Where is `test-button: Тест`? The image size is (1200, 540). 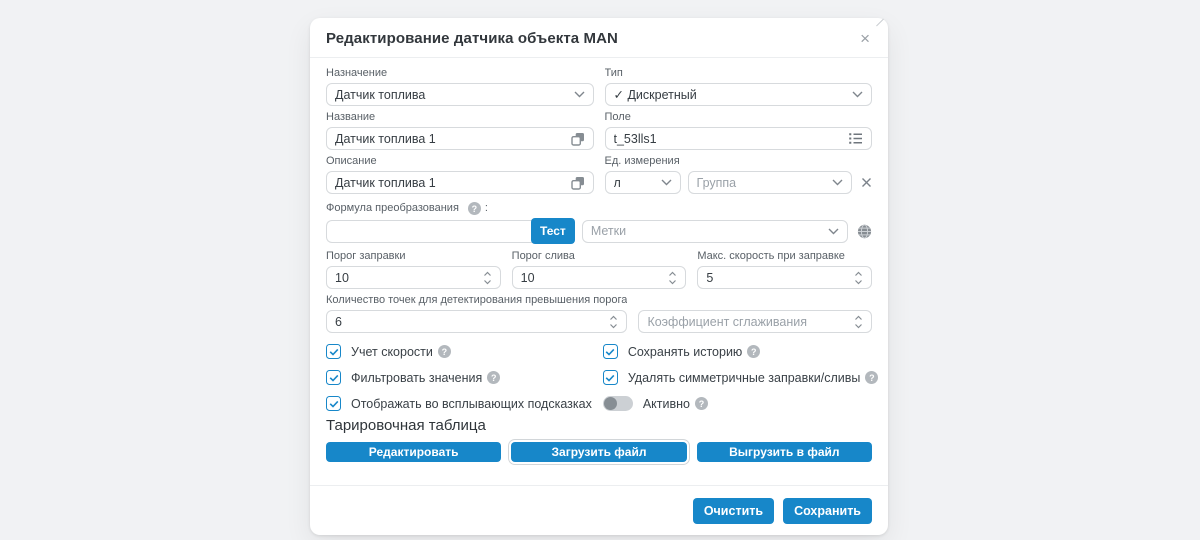
test-button: Тест is located at coordinates (553, 231).